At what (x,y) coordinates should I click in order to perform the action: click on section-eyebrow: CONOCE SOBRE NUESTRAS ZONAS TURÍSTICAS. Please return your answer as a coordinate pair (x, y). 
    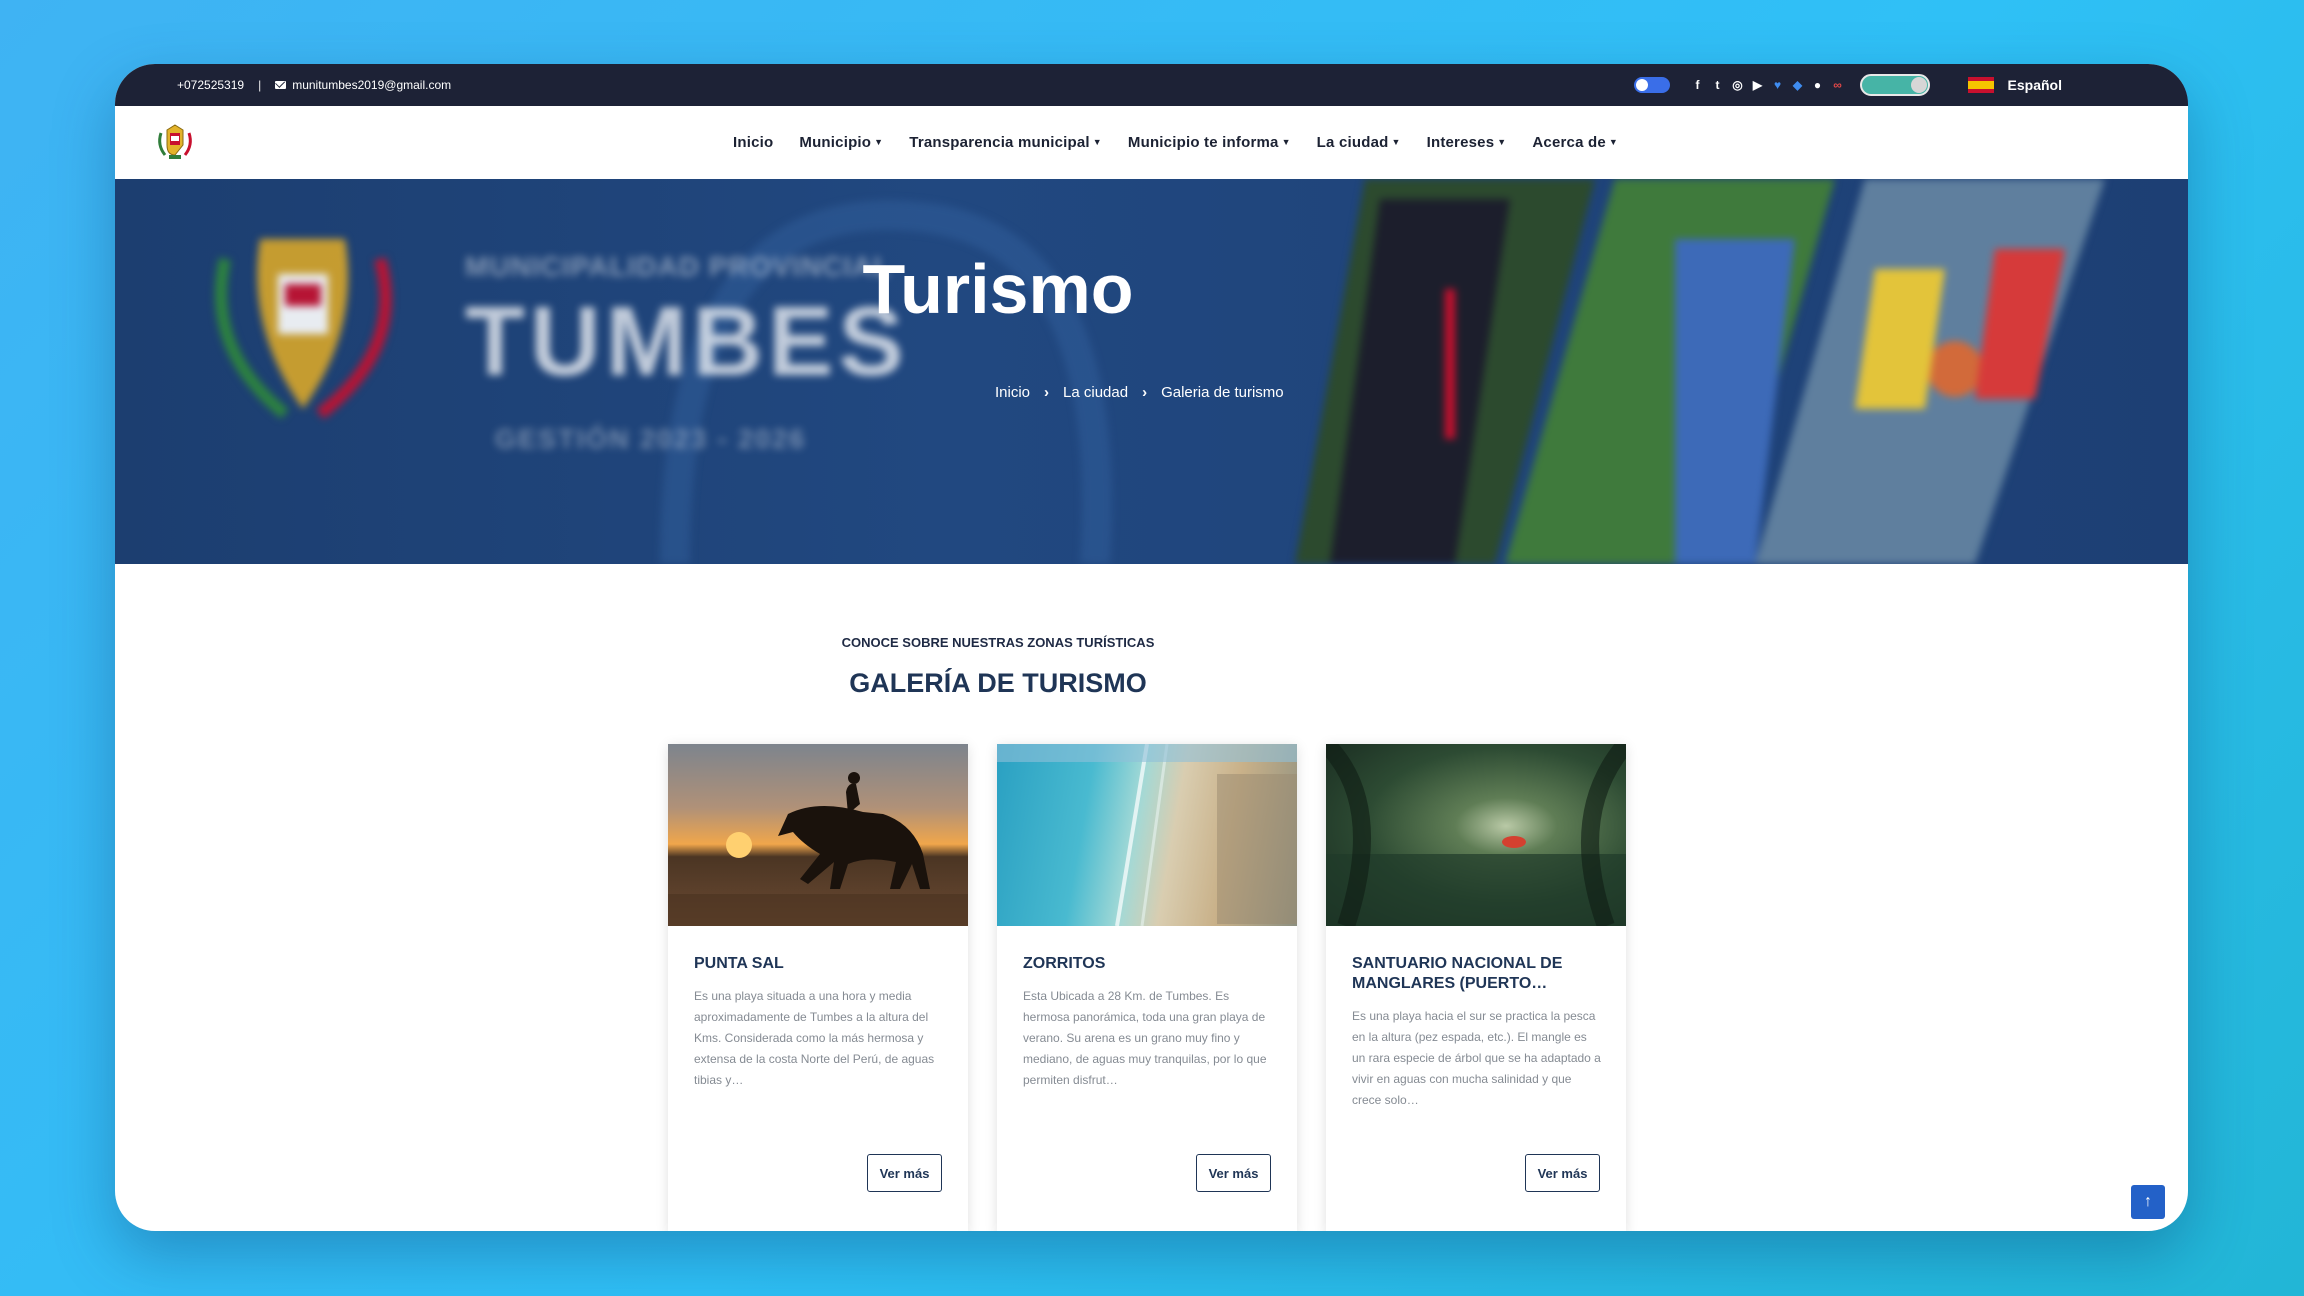
    Looking at the image, I should click on (998, 642).